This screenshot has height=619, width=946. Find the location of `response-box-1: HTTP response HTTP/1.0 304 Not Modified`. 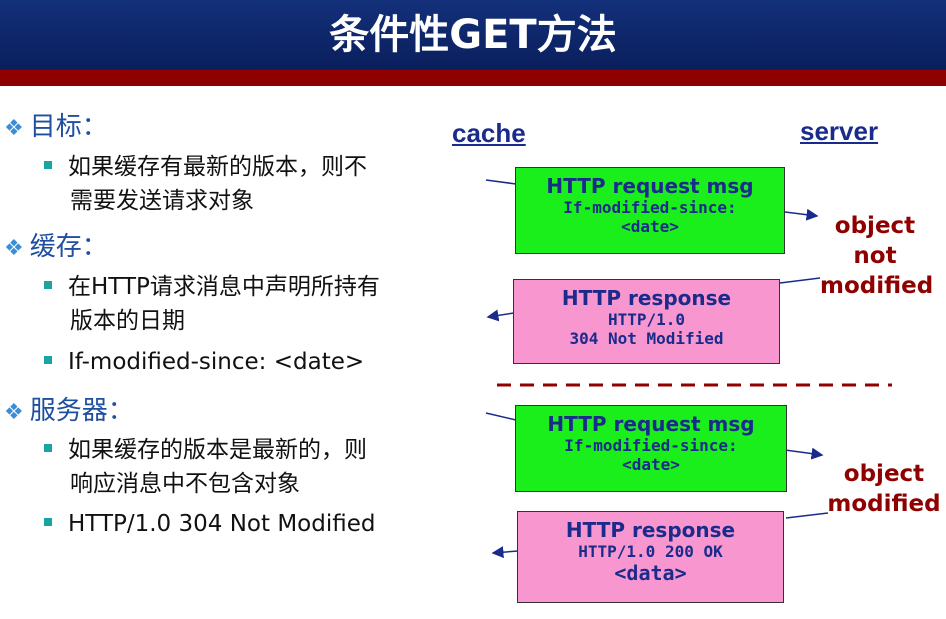

response-box-1: HTTP response HTTP/1.0 304 Not Modified is located at coordinates (646, 321).